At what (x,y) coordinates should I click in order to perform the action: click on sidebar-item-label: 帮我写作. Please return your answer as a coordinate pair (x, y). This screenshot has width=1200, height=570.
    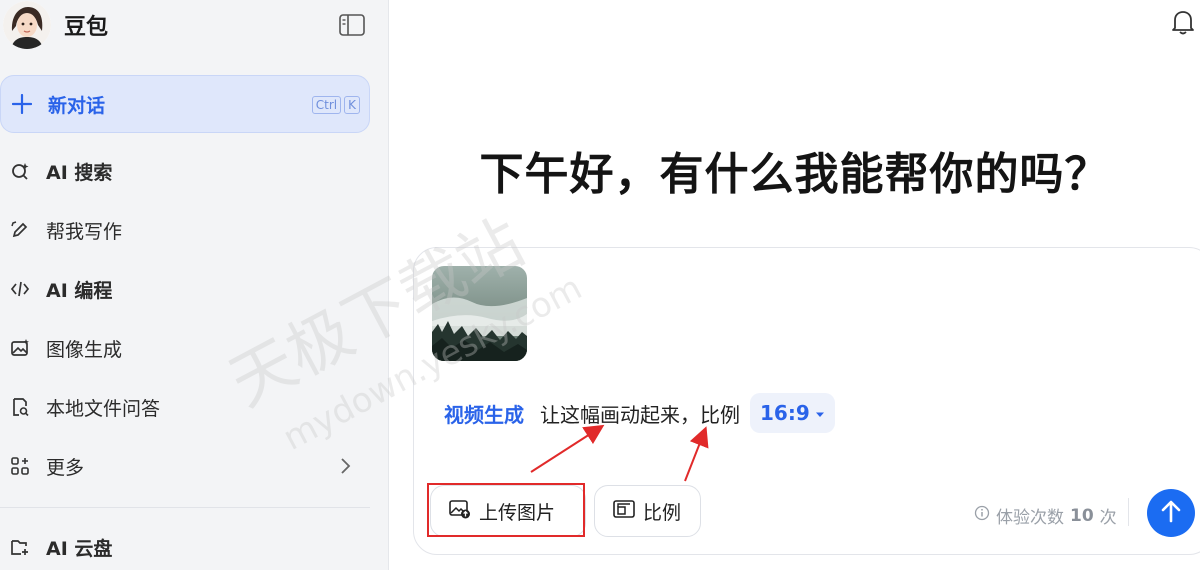
    Looking at the image, I should click on (84, 231).